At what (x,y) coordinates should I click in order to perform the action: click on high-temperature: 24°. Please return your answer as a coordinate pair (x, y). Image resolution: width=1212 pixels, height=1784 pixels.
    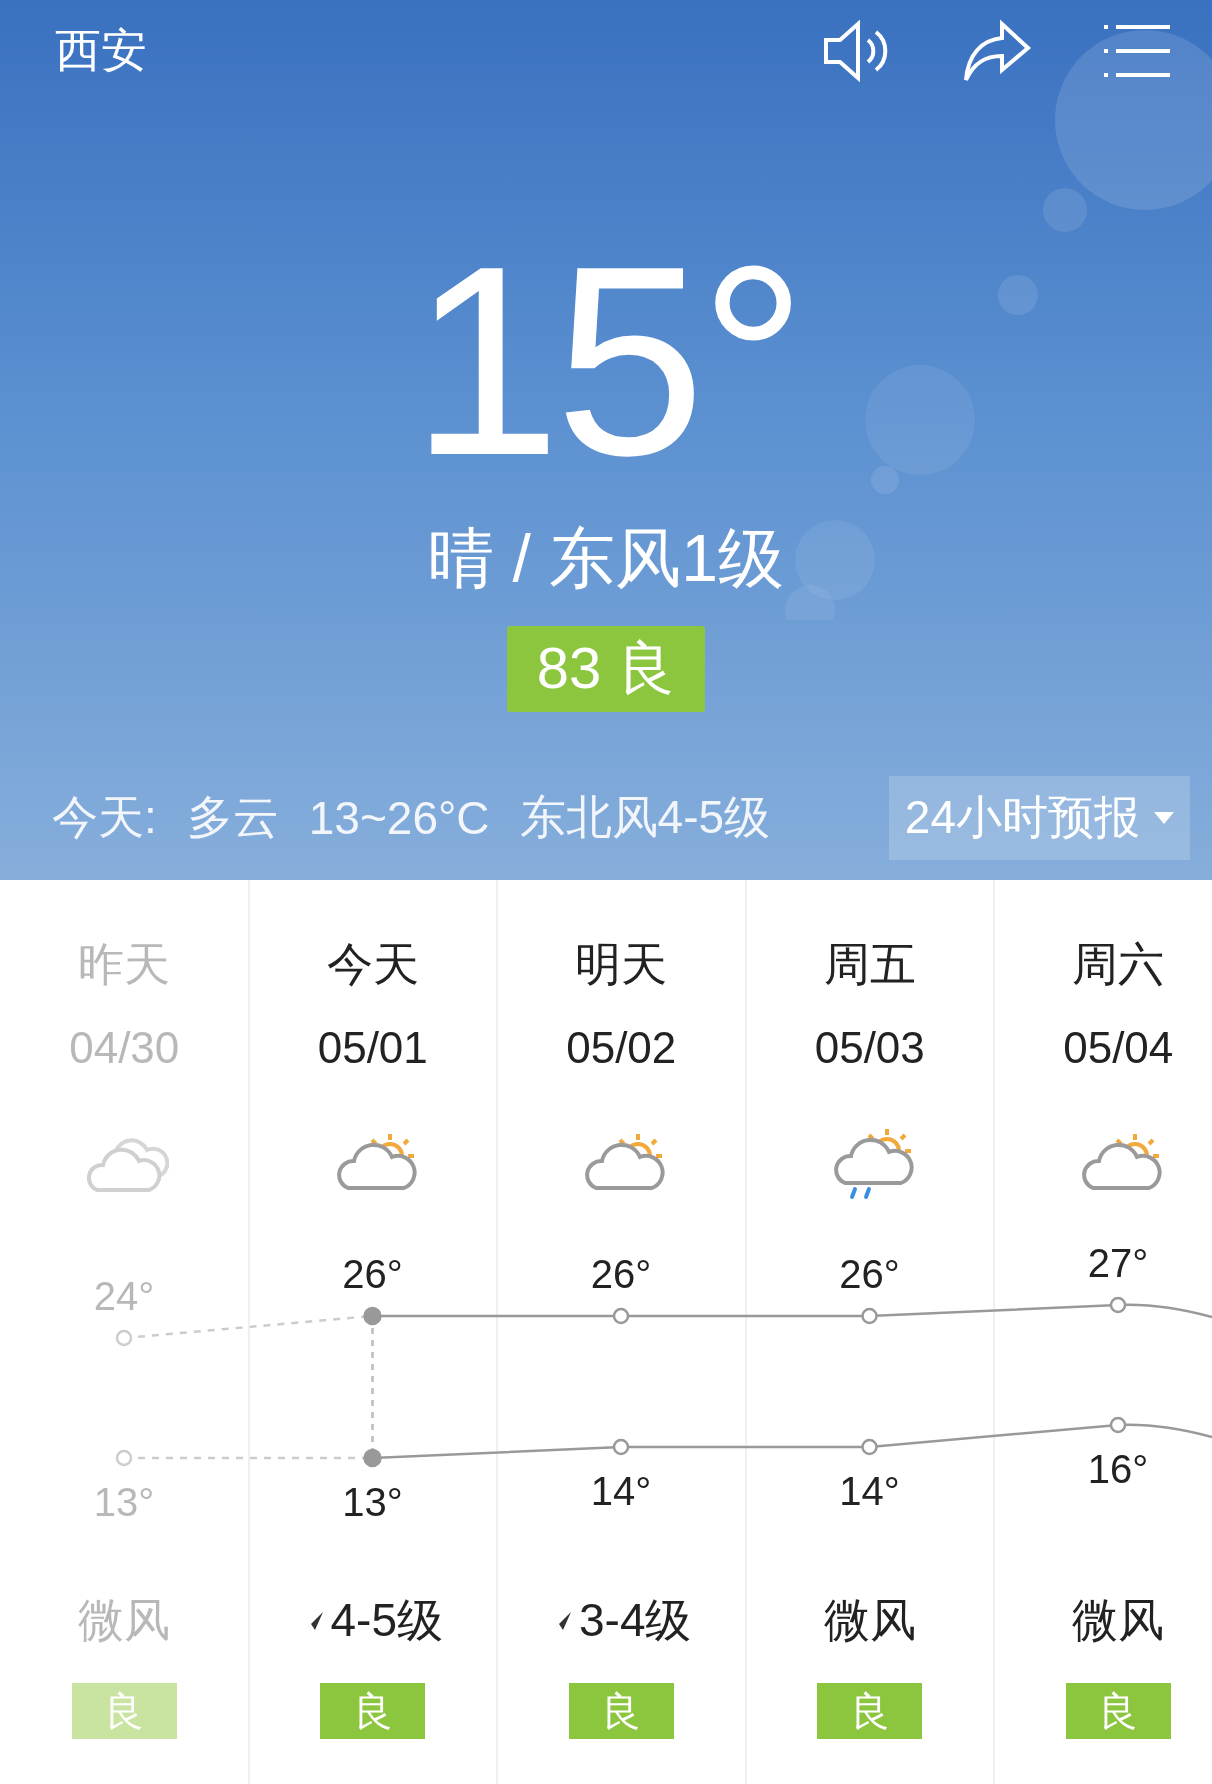
    Looking at the image, I should click on (124, 1296).